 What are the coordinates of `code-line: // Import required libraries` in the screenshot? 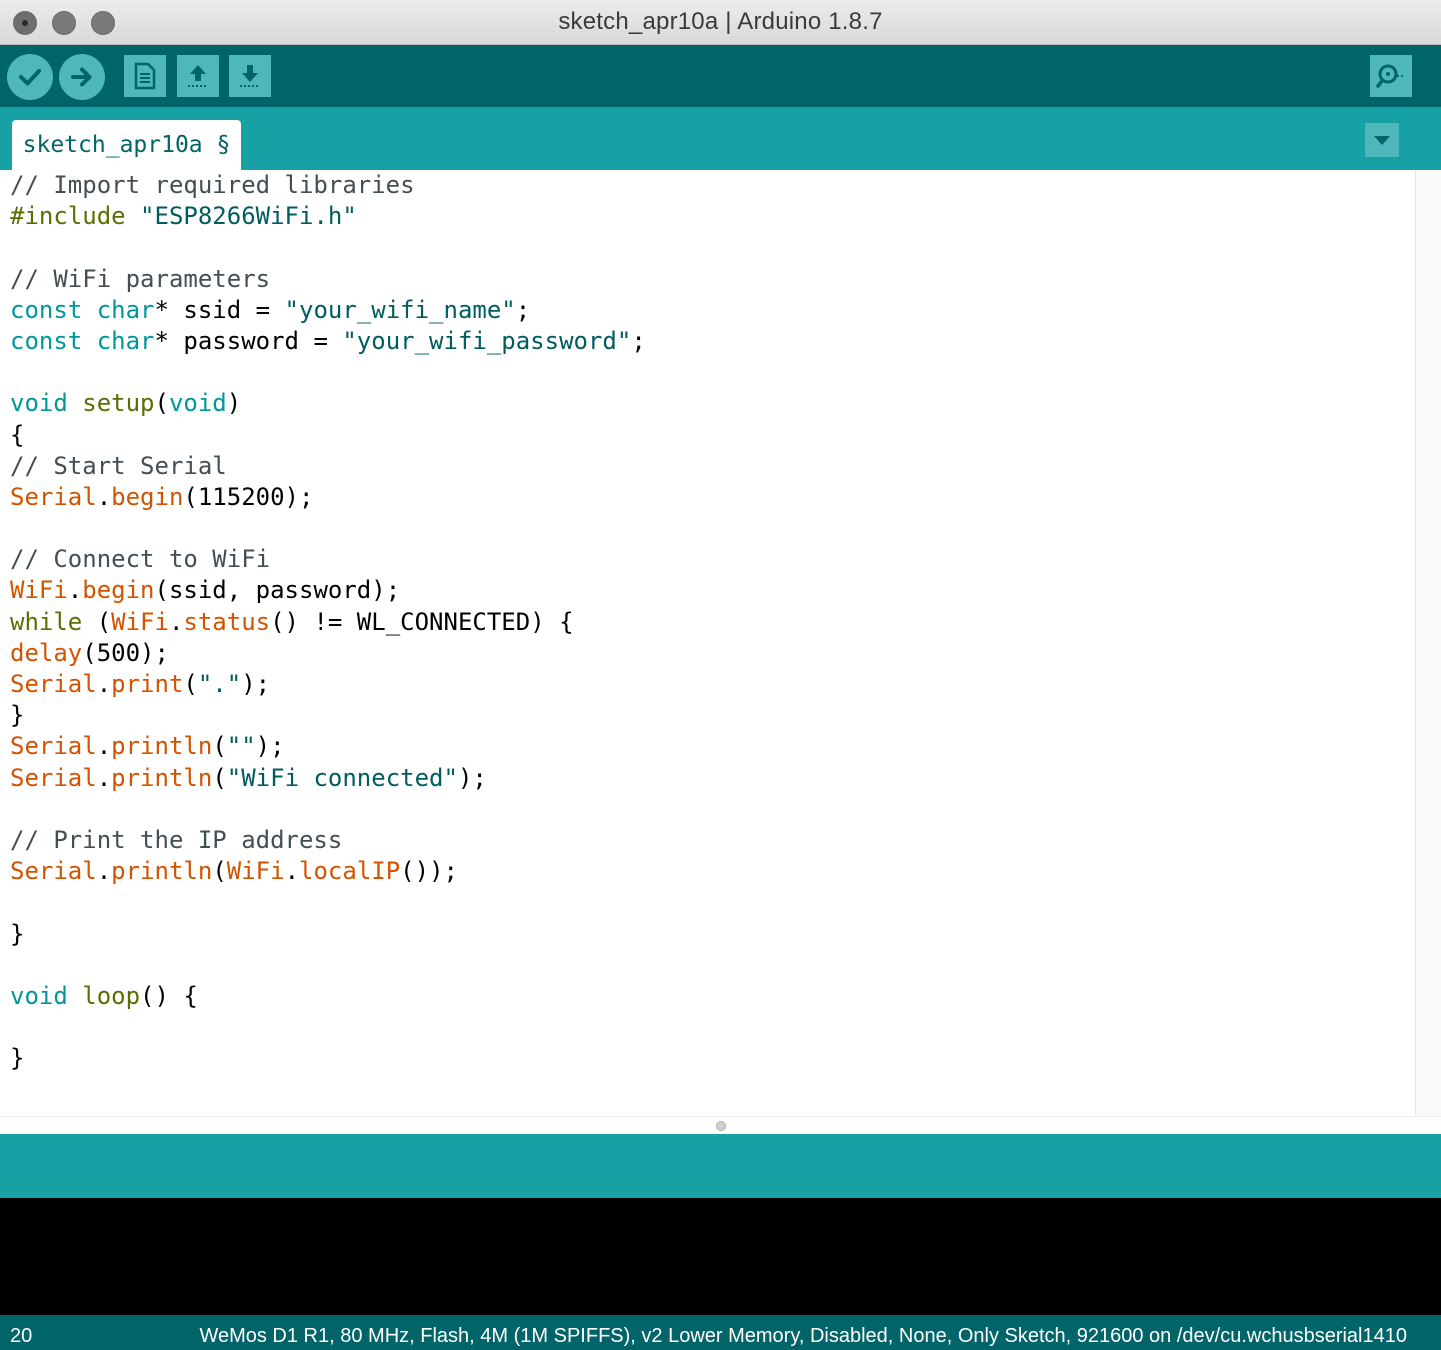 It's located at (710, 185).